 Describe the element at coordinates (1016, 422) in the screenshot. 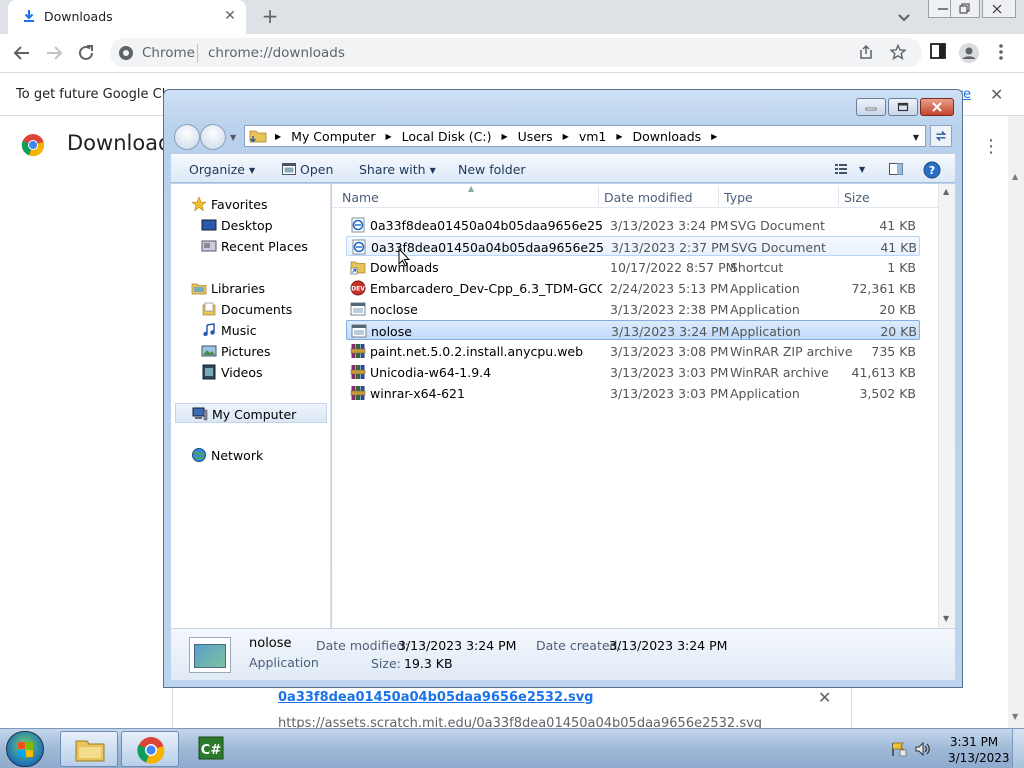

I see `page-scrollbar: ▲ ▼` at that location.